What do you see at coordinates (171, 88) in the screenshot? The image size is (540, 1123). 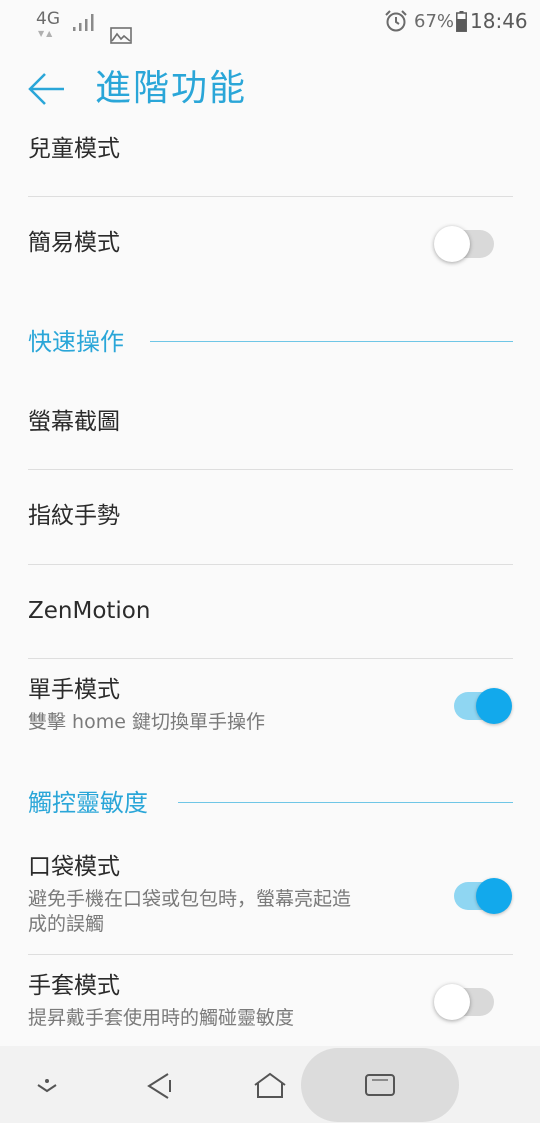 I see `page-title: 進階功能` at bounding box center [171, 88].